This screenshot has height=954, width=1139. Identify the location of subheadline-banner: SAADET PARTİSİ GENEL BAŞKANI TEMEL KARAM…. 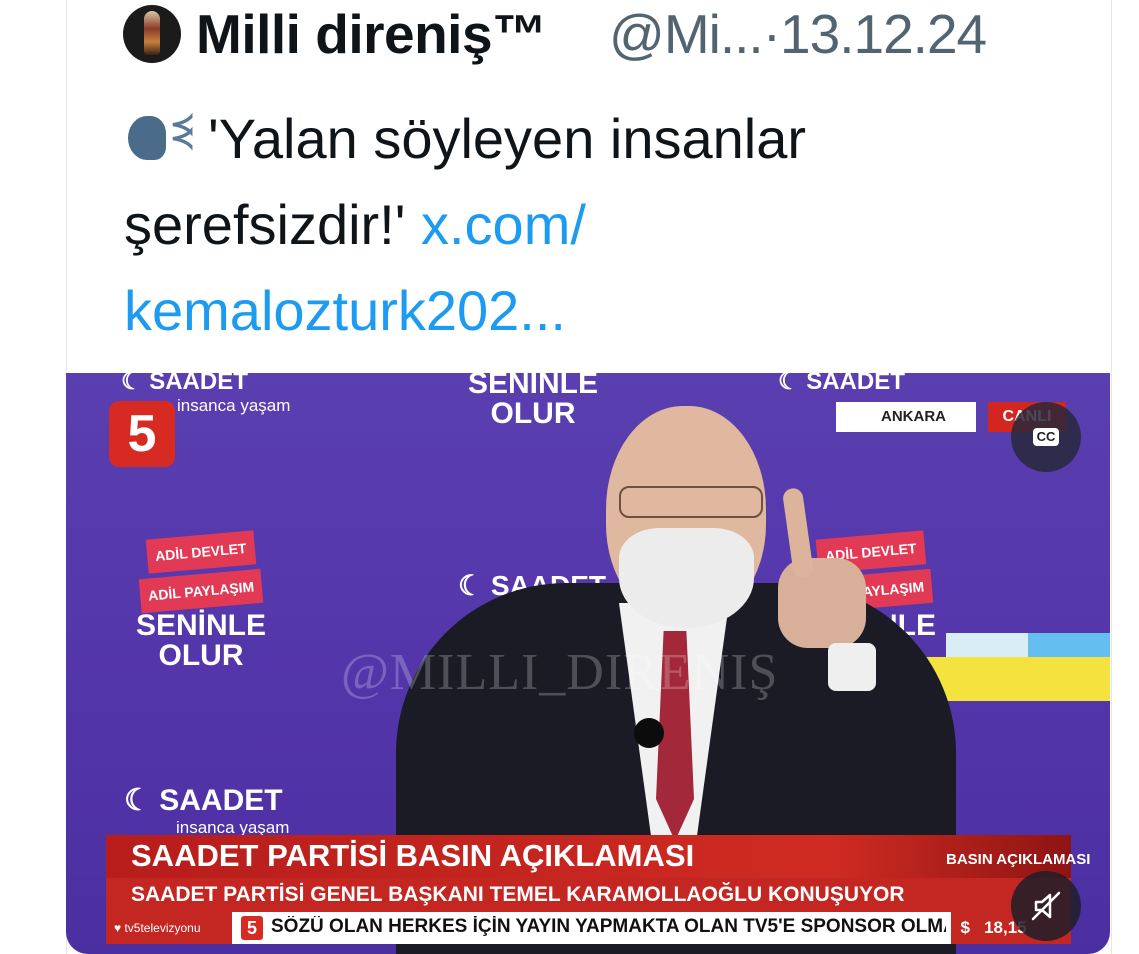
(588, 895).